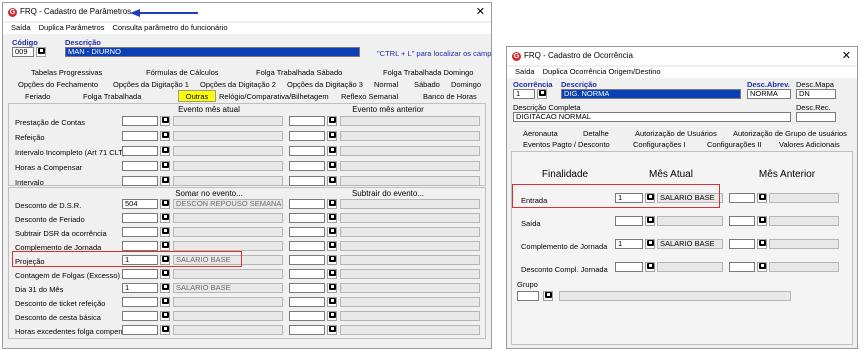 This screenshot has height=351, width=864. I want to click on codigo-lookup-button, so click(41, 52).